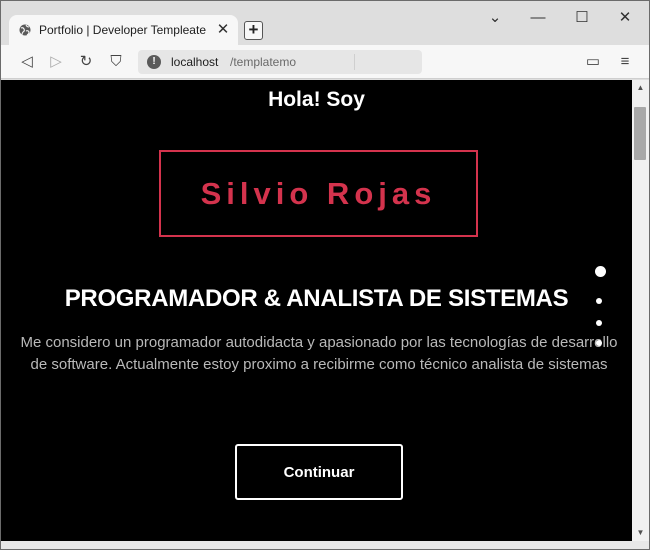  I want to click on address-divider, so click(354, 62).